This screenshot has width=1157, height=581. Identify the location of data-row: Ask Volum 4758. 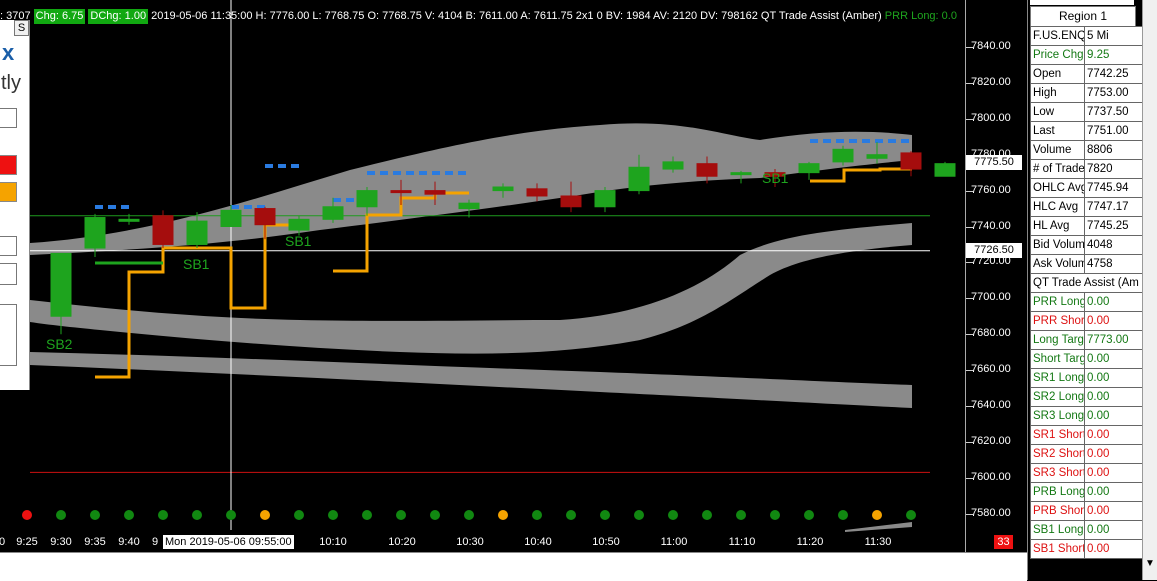
(1093, 264).